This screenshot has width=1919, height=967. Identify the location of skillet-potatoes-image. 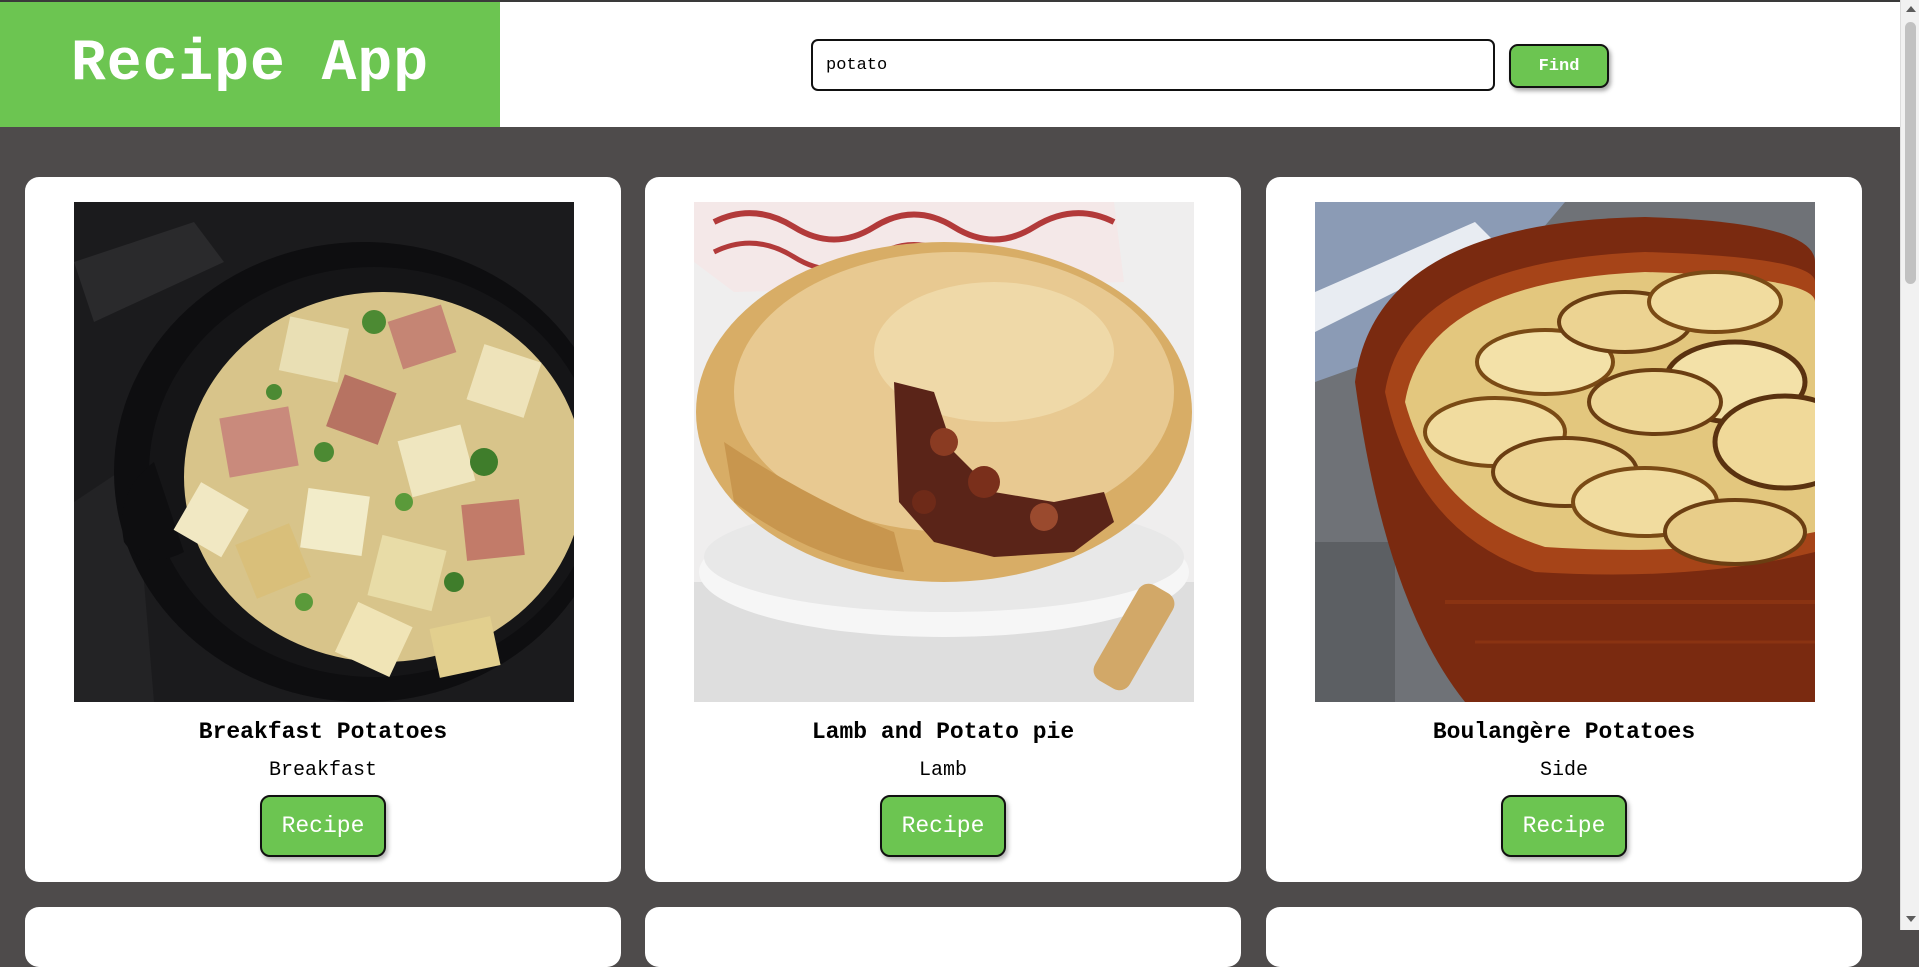
(324, 452).